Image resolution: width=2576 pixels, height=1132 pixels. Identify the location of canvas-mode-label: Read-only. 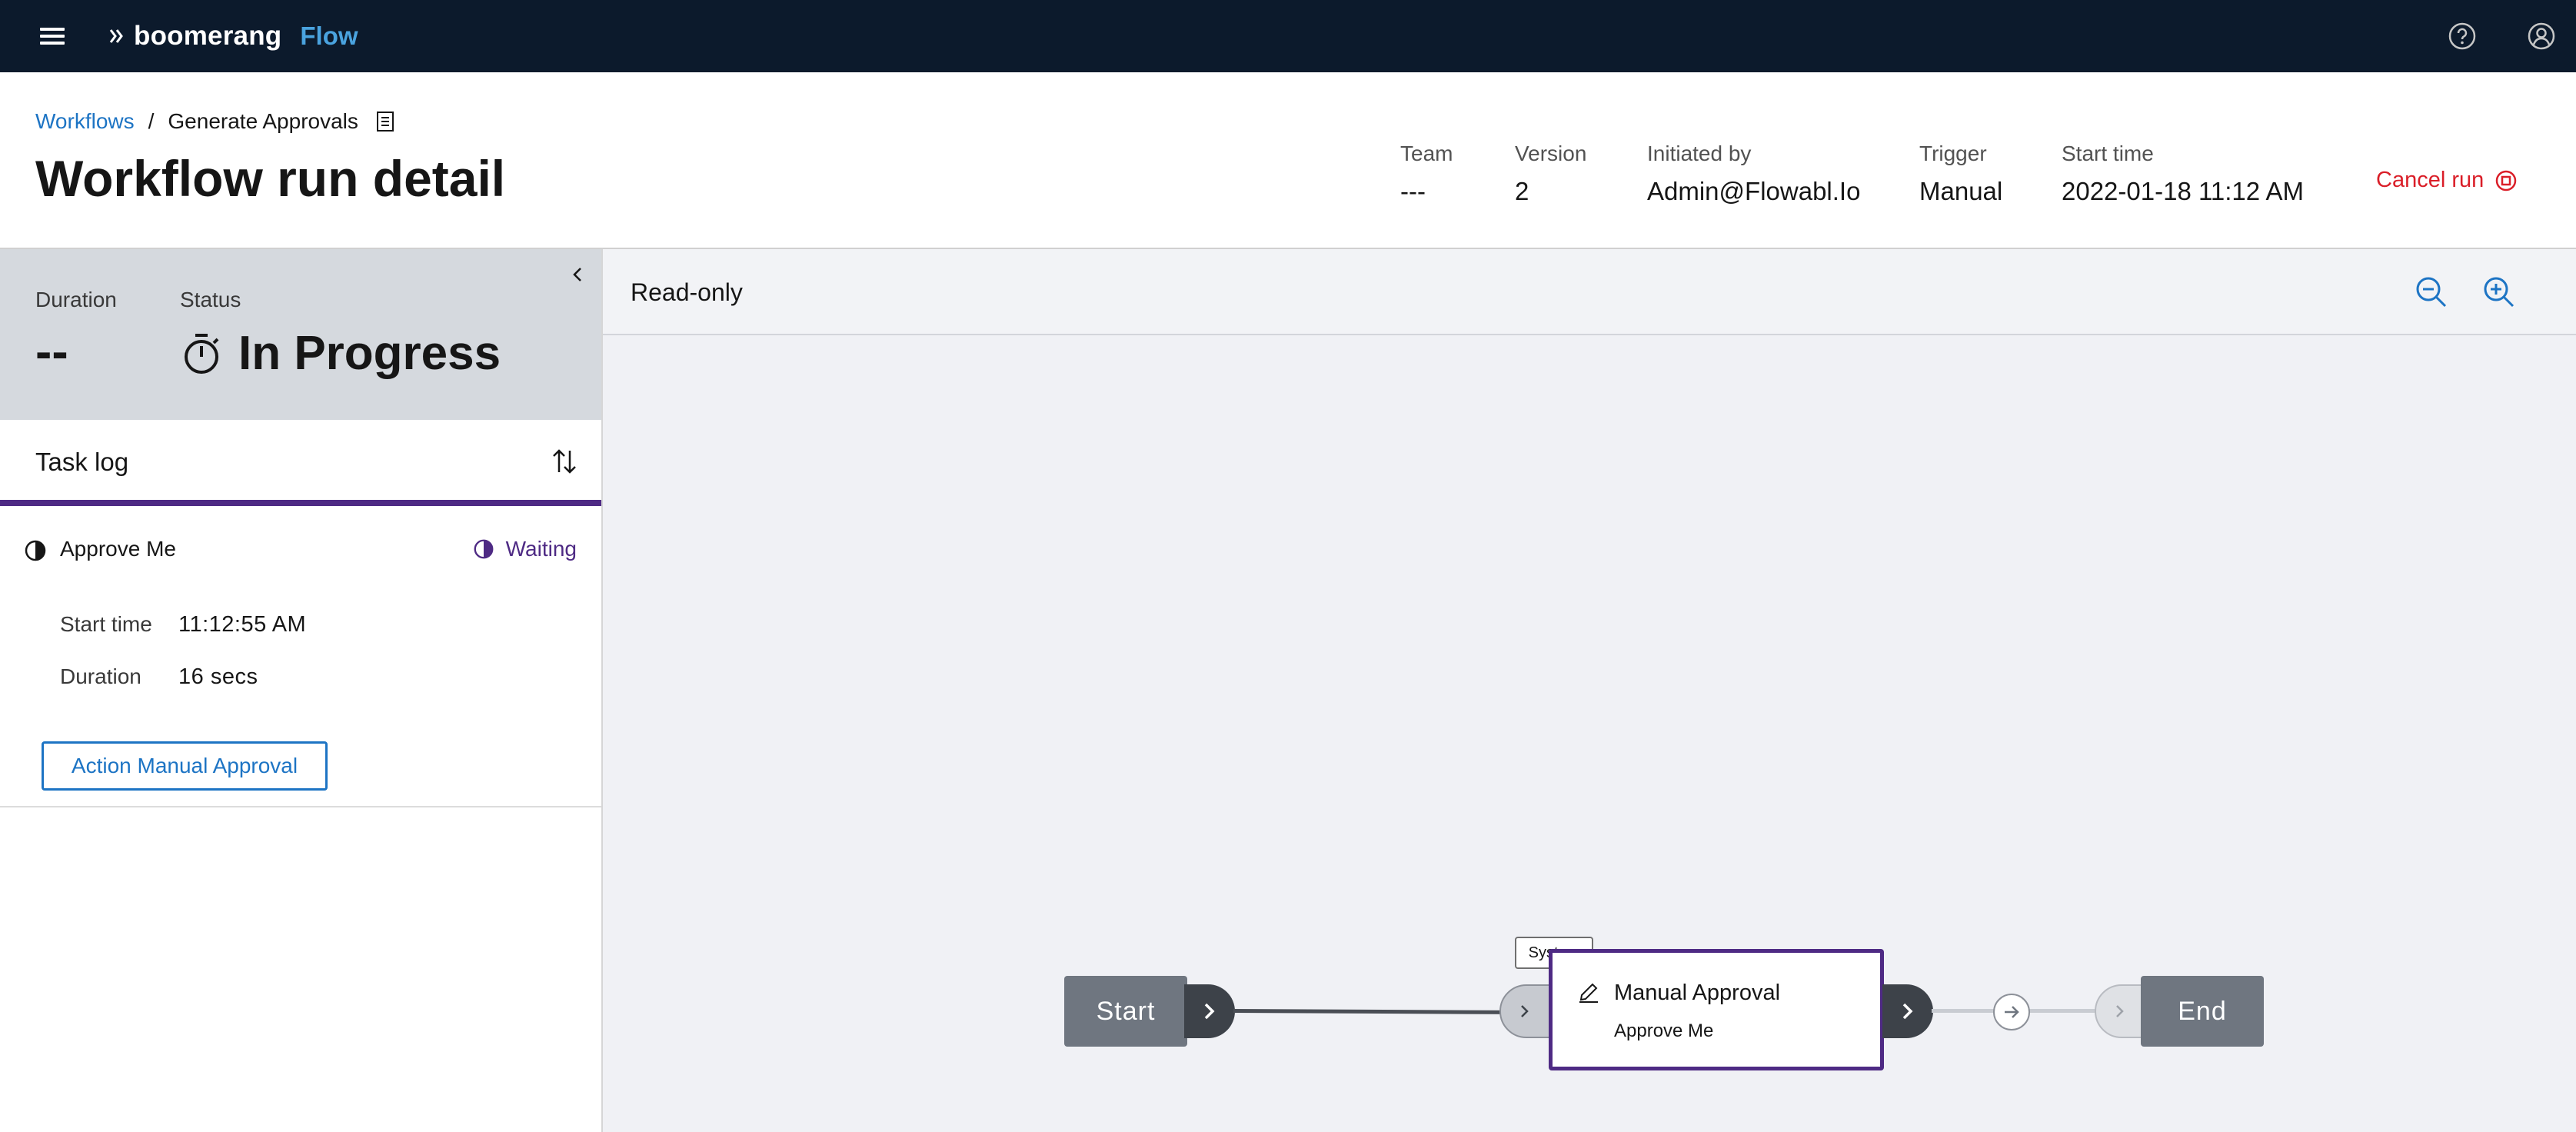
(687, 292).